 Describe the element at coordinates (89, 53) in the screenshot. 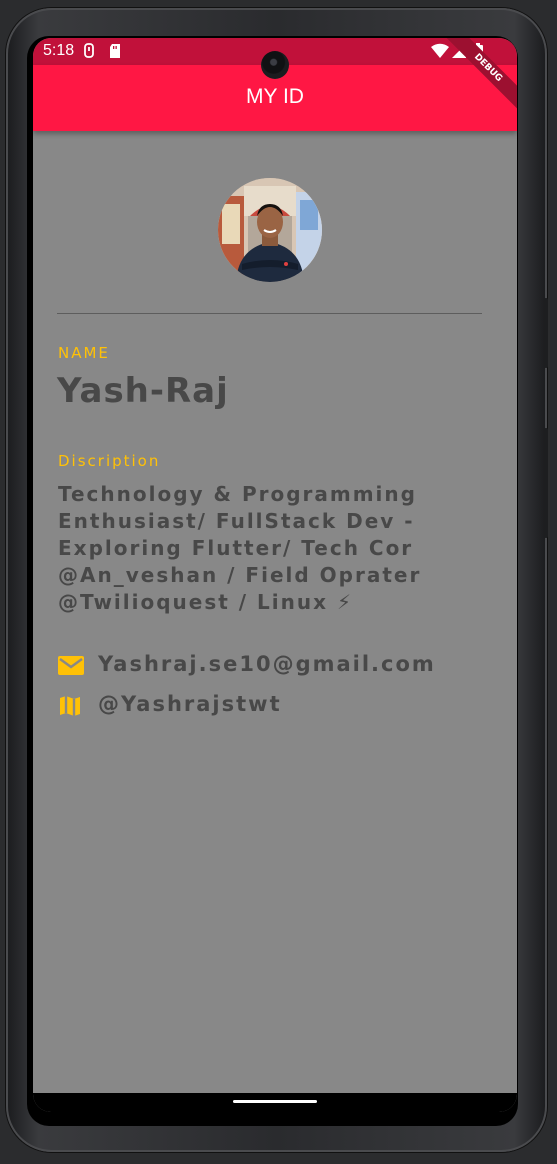

I see `usb-icon` at that location.